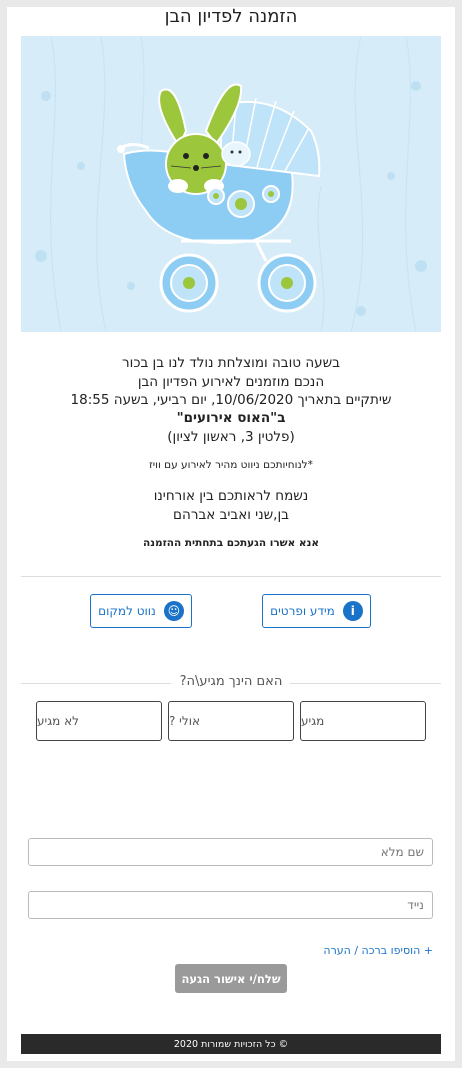  What do you see at coordinates (230, 852) in the screenshot?
I see `full-name-input` at bounding box center [230, 852].